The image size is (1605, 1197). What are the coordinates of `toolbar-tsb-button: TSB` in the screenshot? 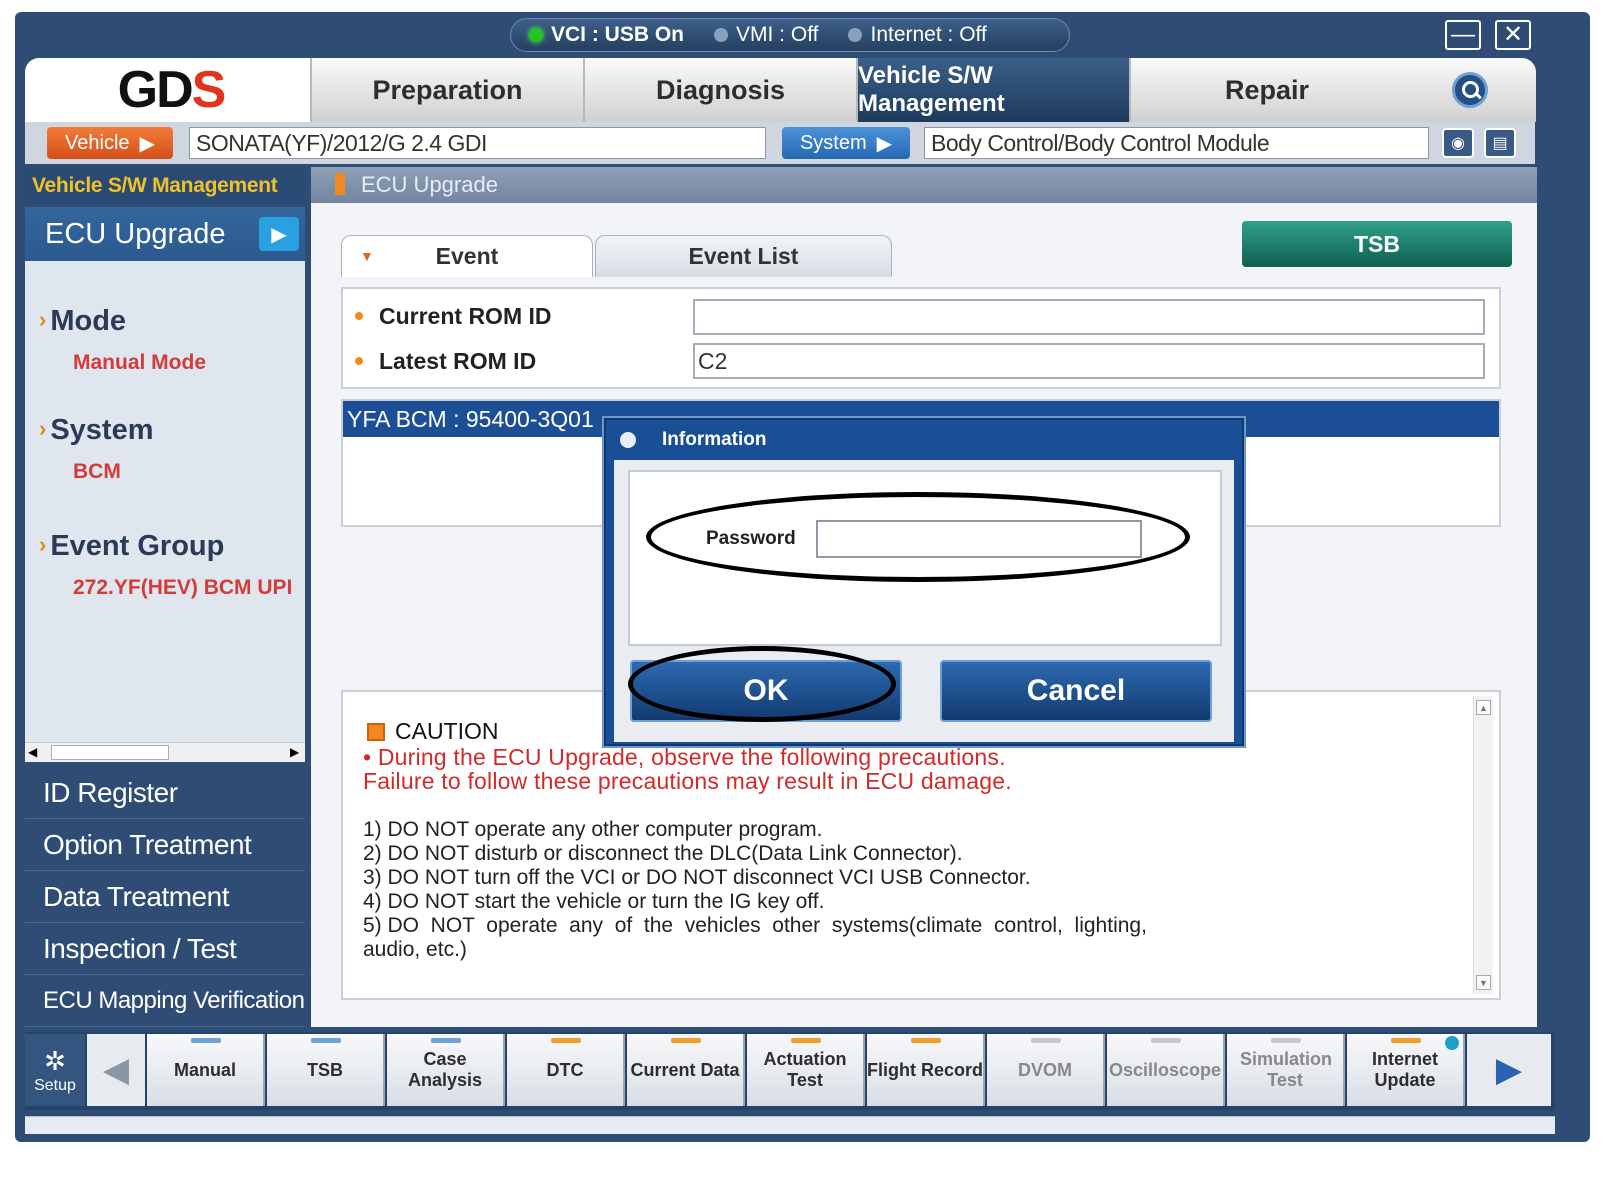 It's located at (326, 1070).